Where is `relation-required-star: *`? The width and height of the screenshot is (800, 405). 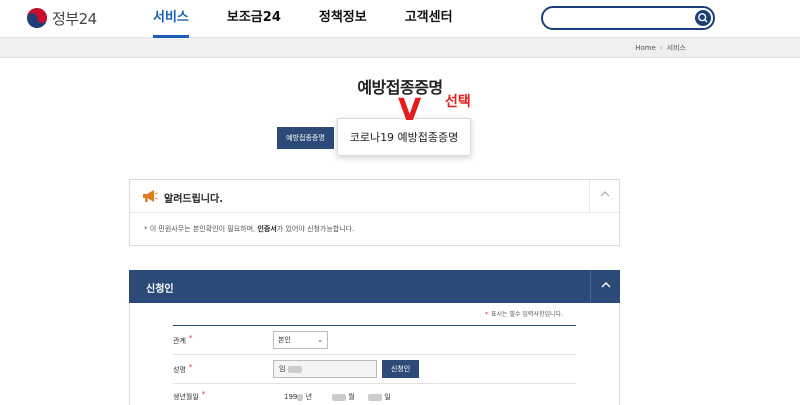 relation-required-star: * is located at coordinates (190, 338).